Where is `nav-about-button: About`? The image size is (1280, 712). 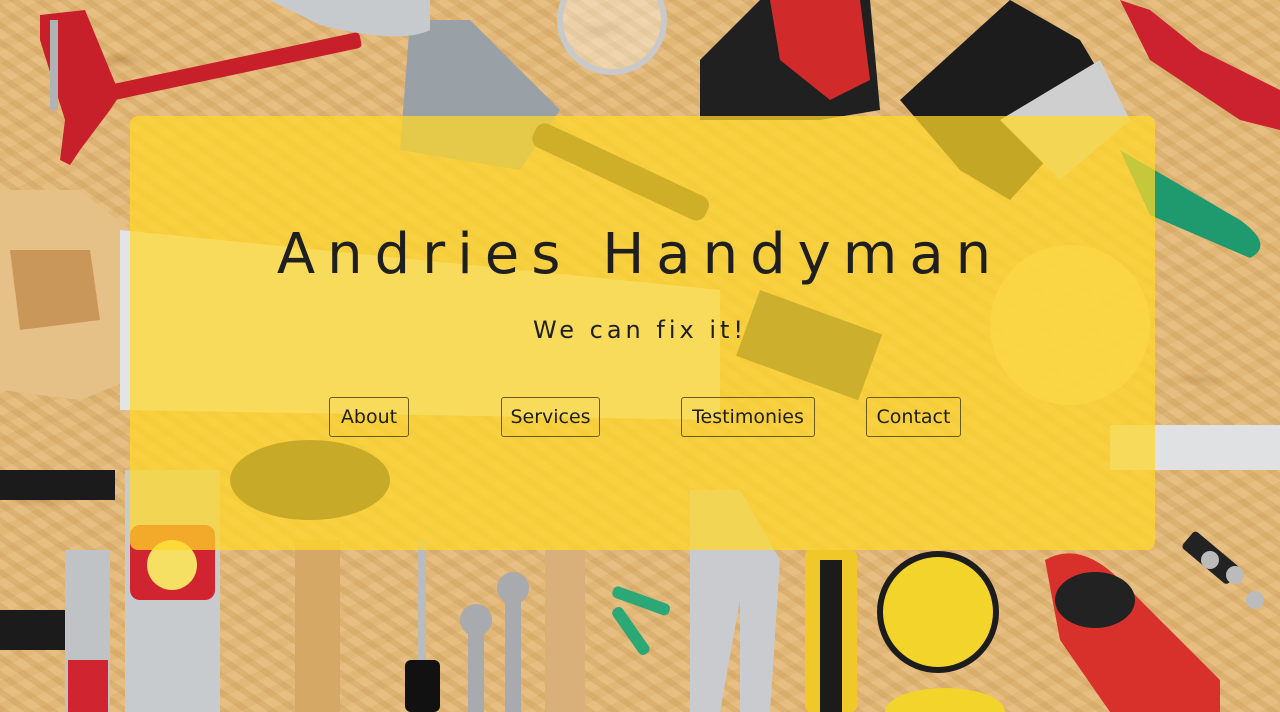 nav-about-button: About is located at coordinates (369, 417).